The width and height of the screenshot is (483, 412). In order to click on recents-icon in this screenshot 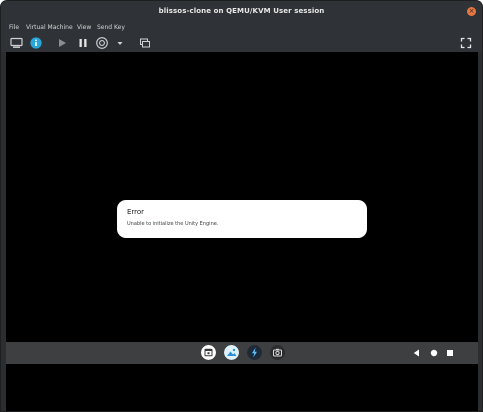, I will do `click(450, 353)`.